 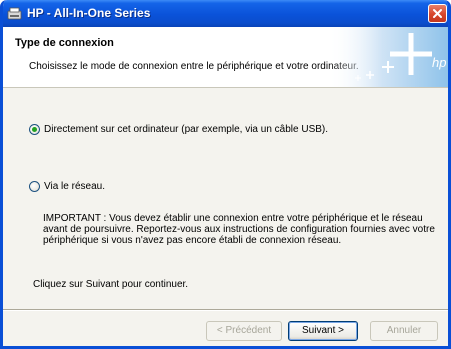 What do you see at coordinates (34, 186) in the screenshot?
I see `radio-network` at bounding box center [34, 186].